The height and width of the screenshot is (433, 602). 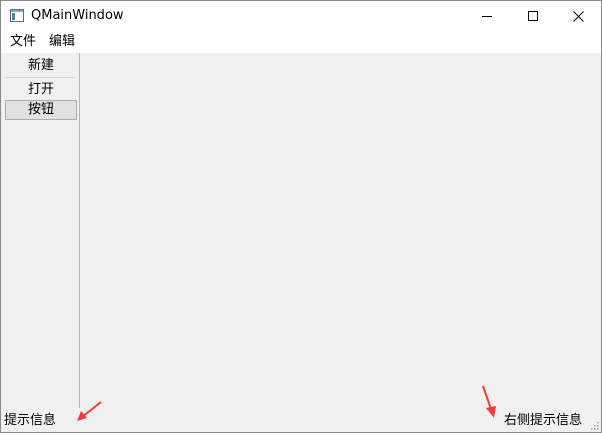 I want to click on menu-bar: 文件 编辑, so click(x=301, y=42).